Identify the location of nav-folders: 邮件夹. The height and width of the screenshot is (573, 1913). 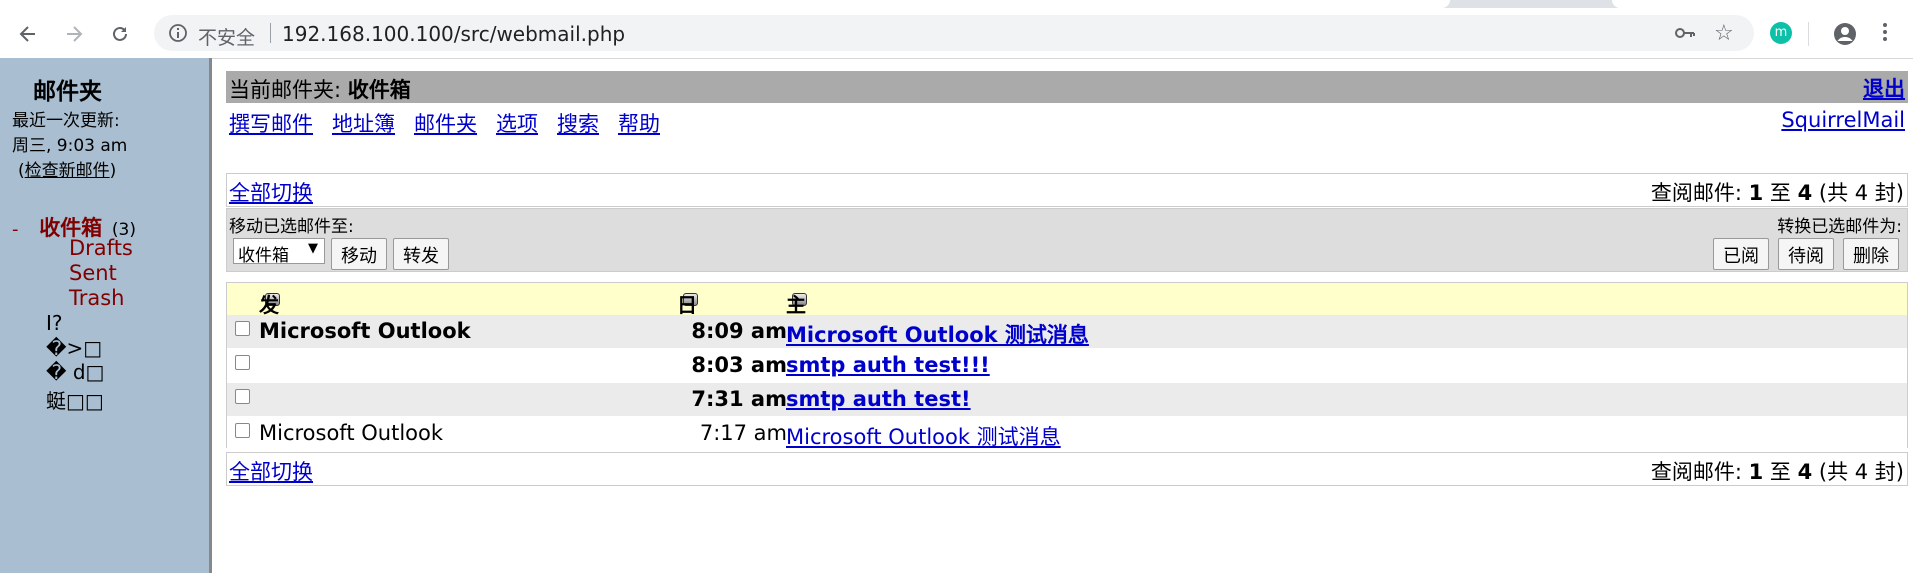
(445, 124).